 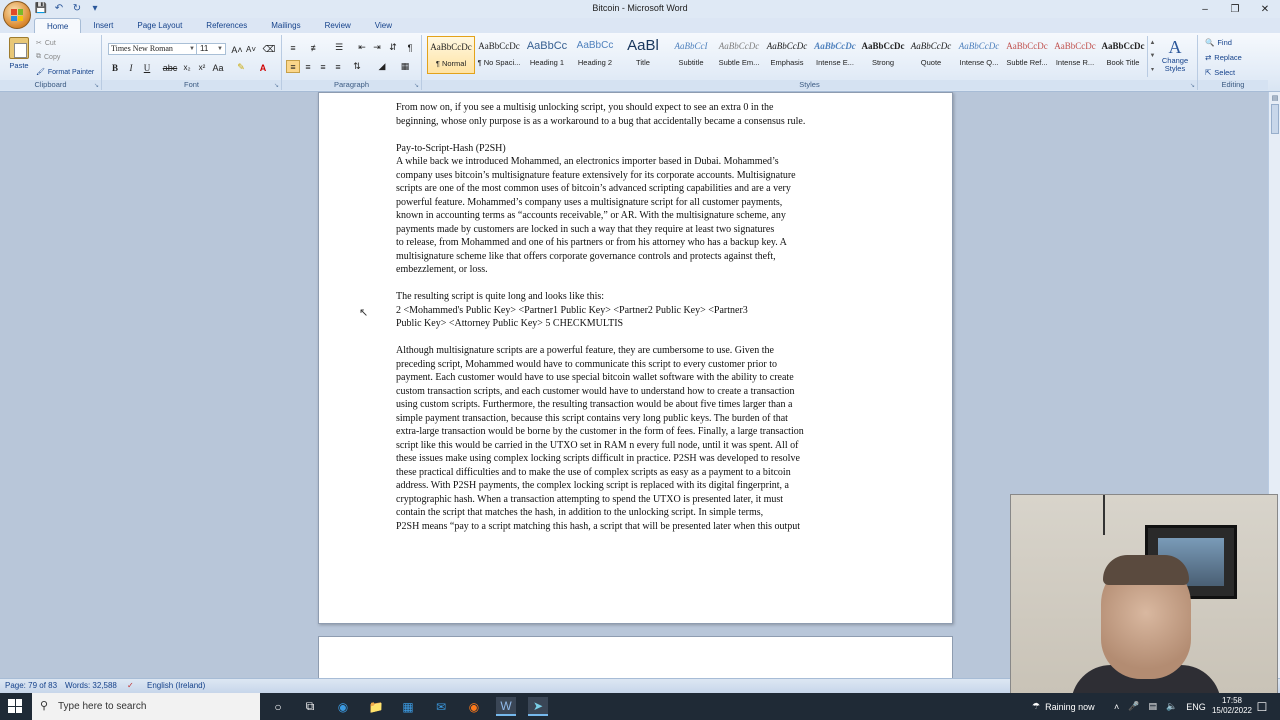 I want to click on redo-icon: ↻, so click(x=77, y=8).